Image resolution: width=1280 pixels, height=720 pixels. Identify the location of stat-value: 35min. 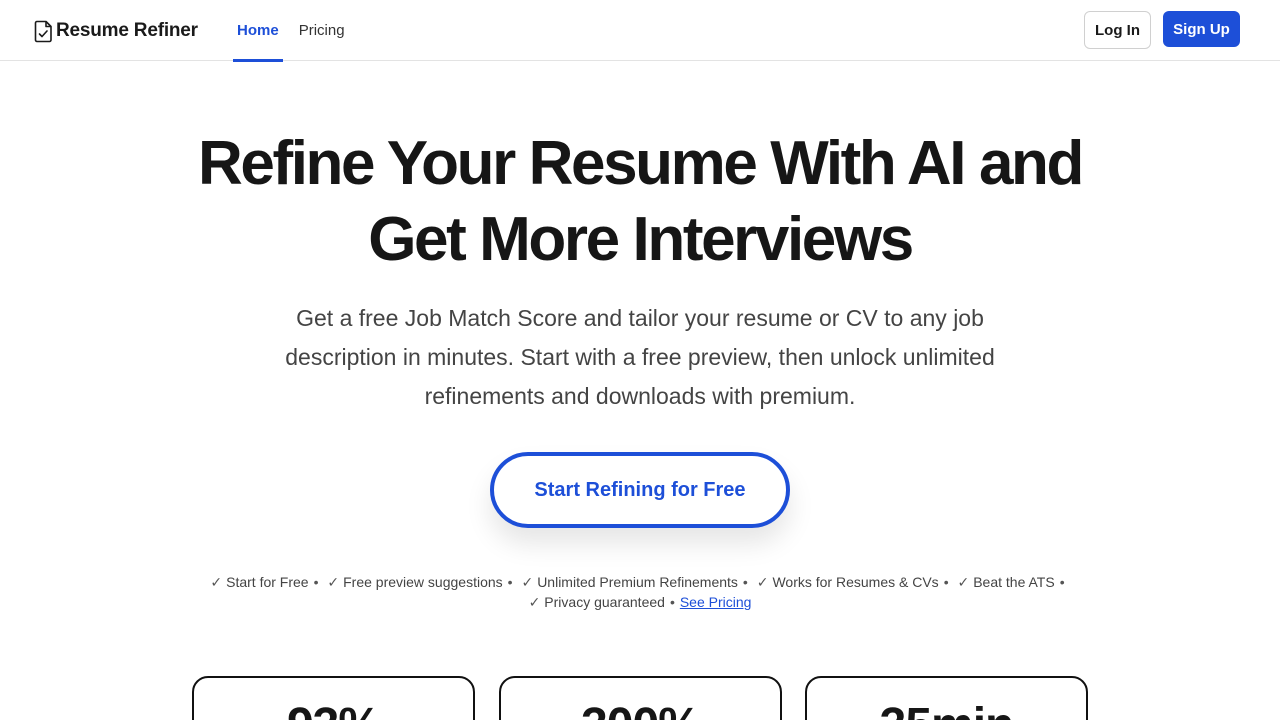
(946, 709).